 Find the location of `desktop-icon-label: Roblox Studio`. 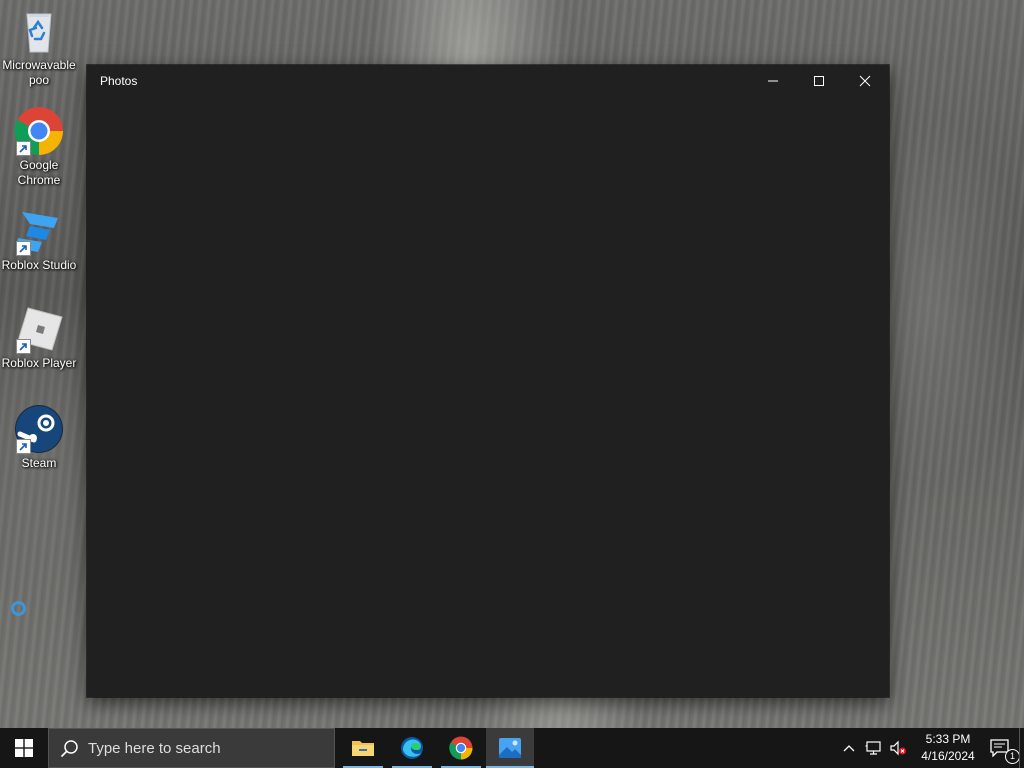

desktop-icon-label: Roblox Studio is located at coordinates (39, 265).